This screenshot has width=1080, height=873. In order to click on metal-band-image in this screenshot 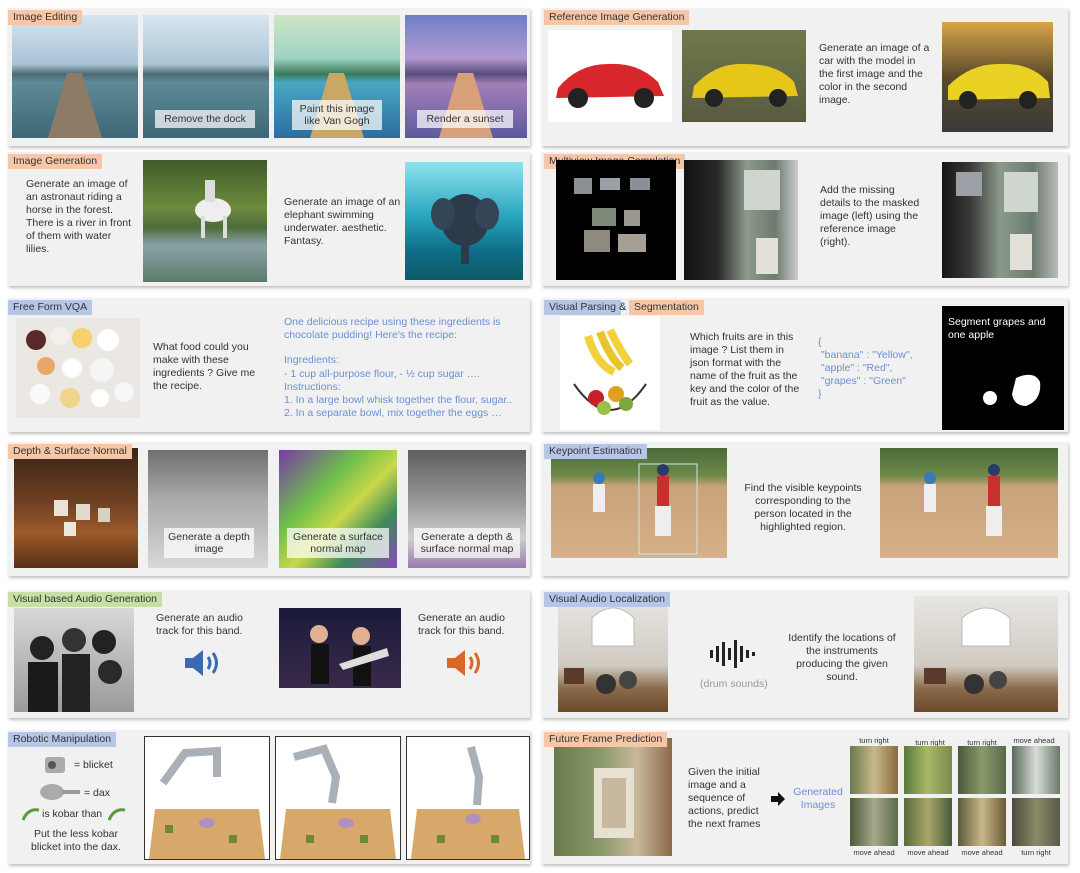, I will do `click(340, 648)`.